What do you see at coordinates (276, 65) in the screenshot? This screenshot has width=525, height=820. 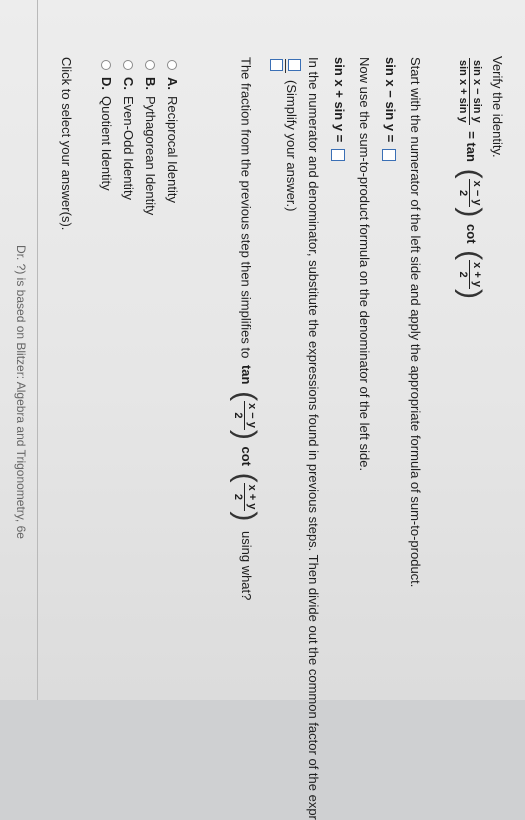 I see `fraction-denominator-box` at bounding box center [276, 65].